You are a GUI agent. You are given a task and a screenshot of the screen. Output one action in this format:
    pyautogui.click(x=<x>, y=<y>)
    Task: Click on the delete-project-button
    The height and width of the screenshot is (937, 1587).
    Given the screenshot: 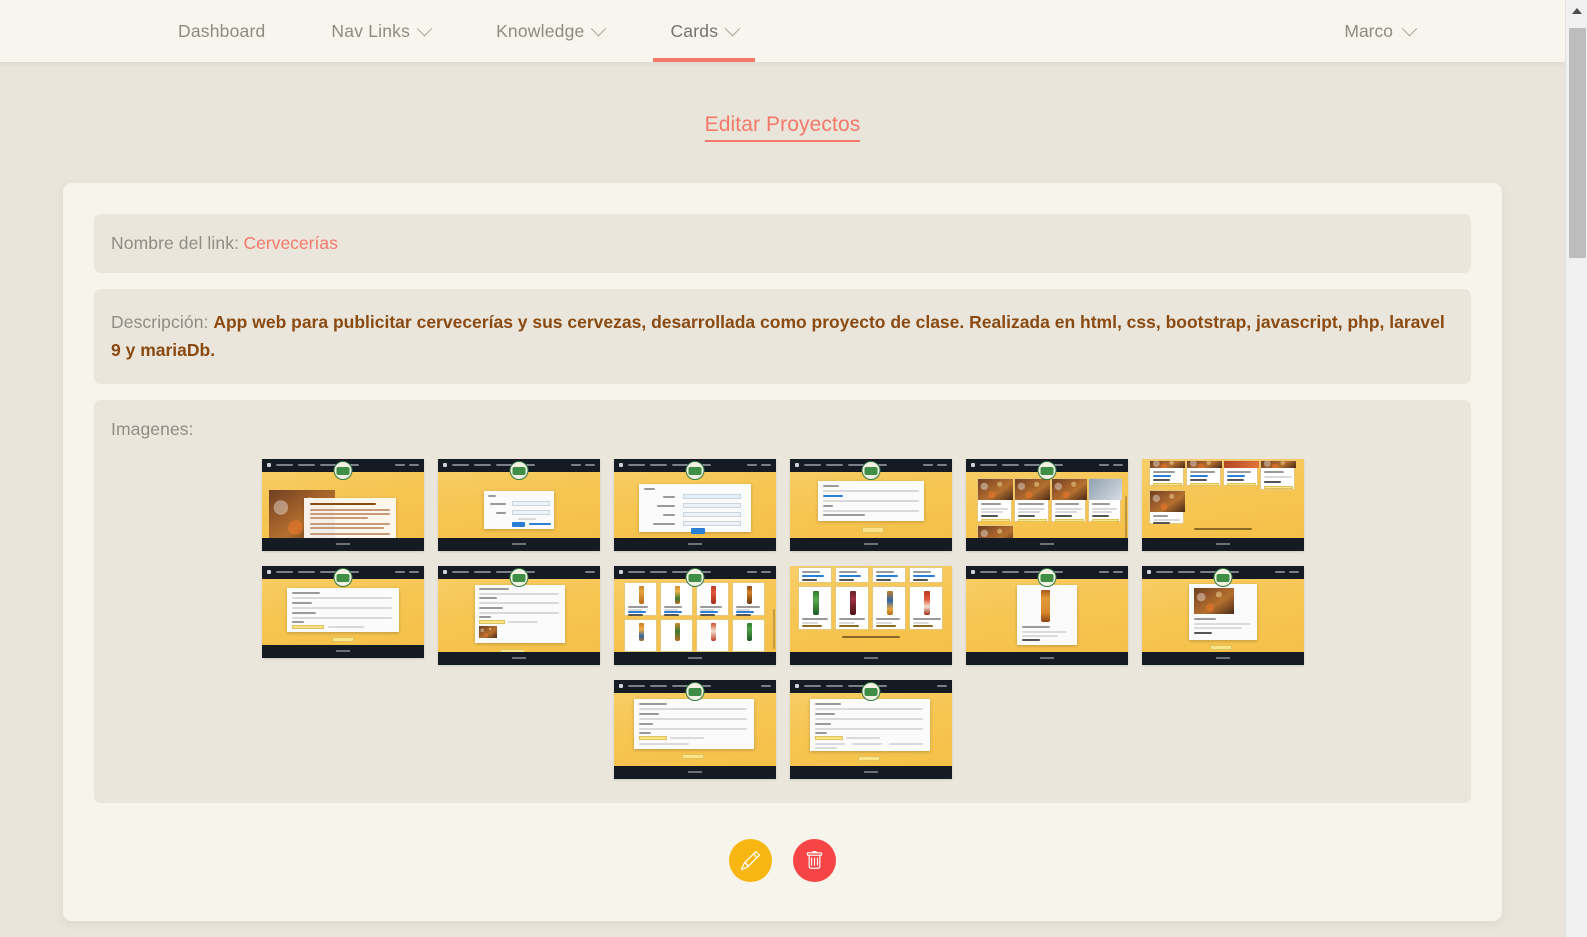 What is the action you would take?
    pyautogui.click(x=814, y=860)
    